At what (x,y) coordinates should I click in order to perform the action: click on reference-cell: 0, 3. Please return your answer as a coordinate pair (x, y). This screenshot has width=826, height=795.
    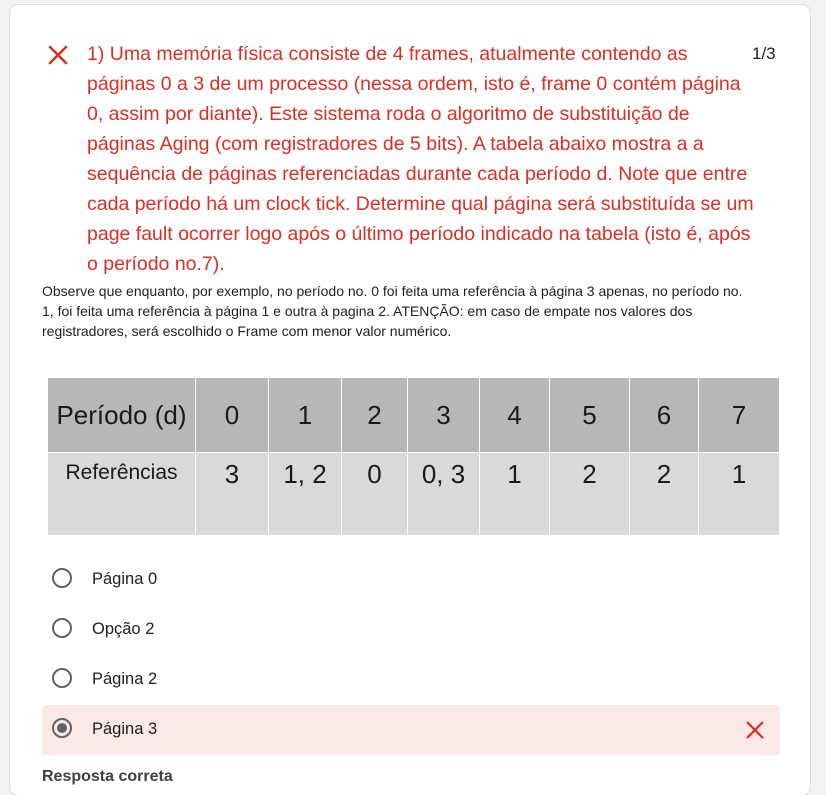
    Looking at the image, I should click on (443, 494).